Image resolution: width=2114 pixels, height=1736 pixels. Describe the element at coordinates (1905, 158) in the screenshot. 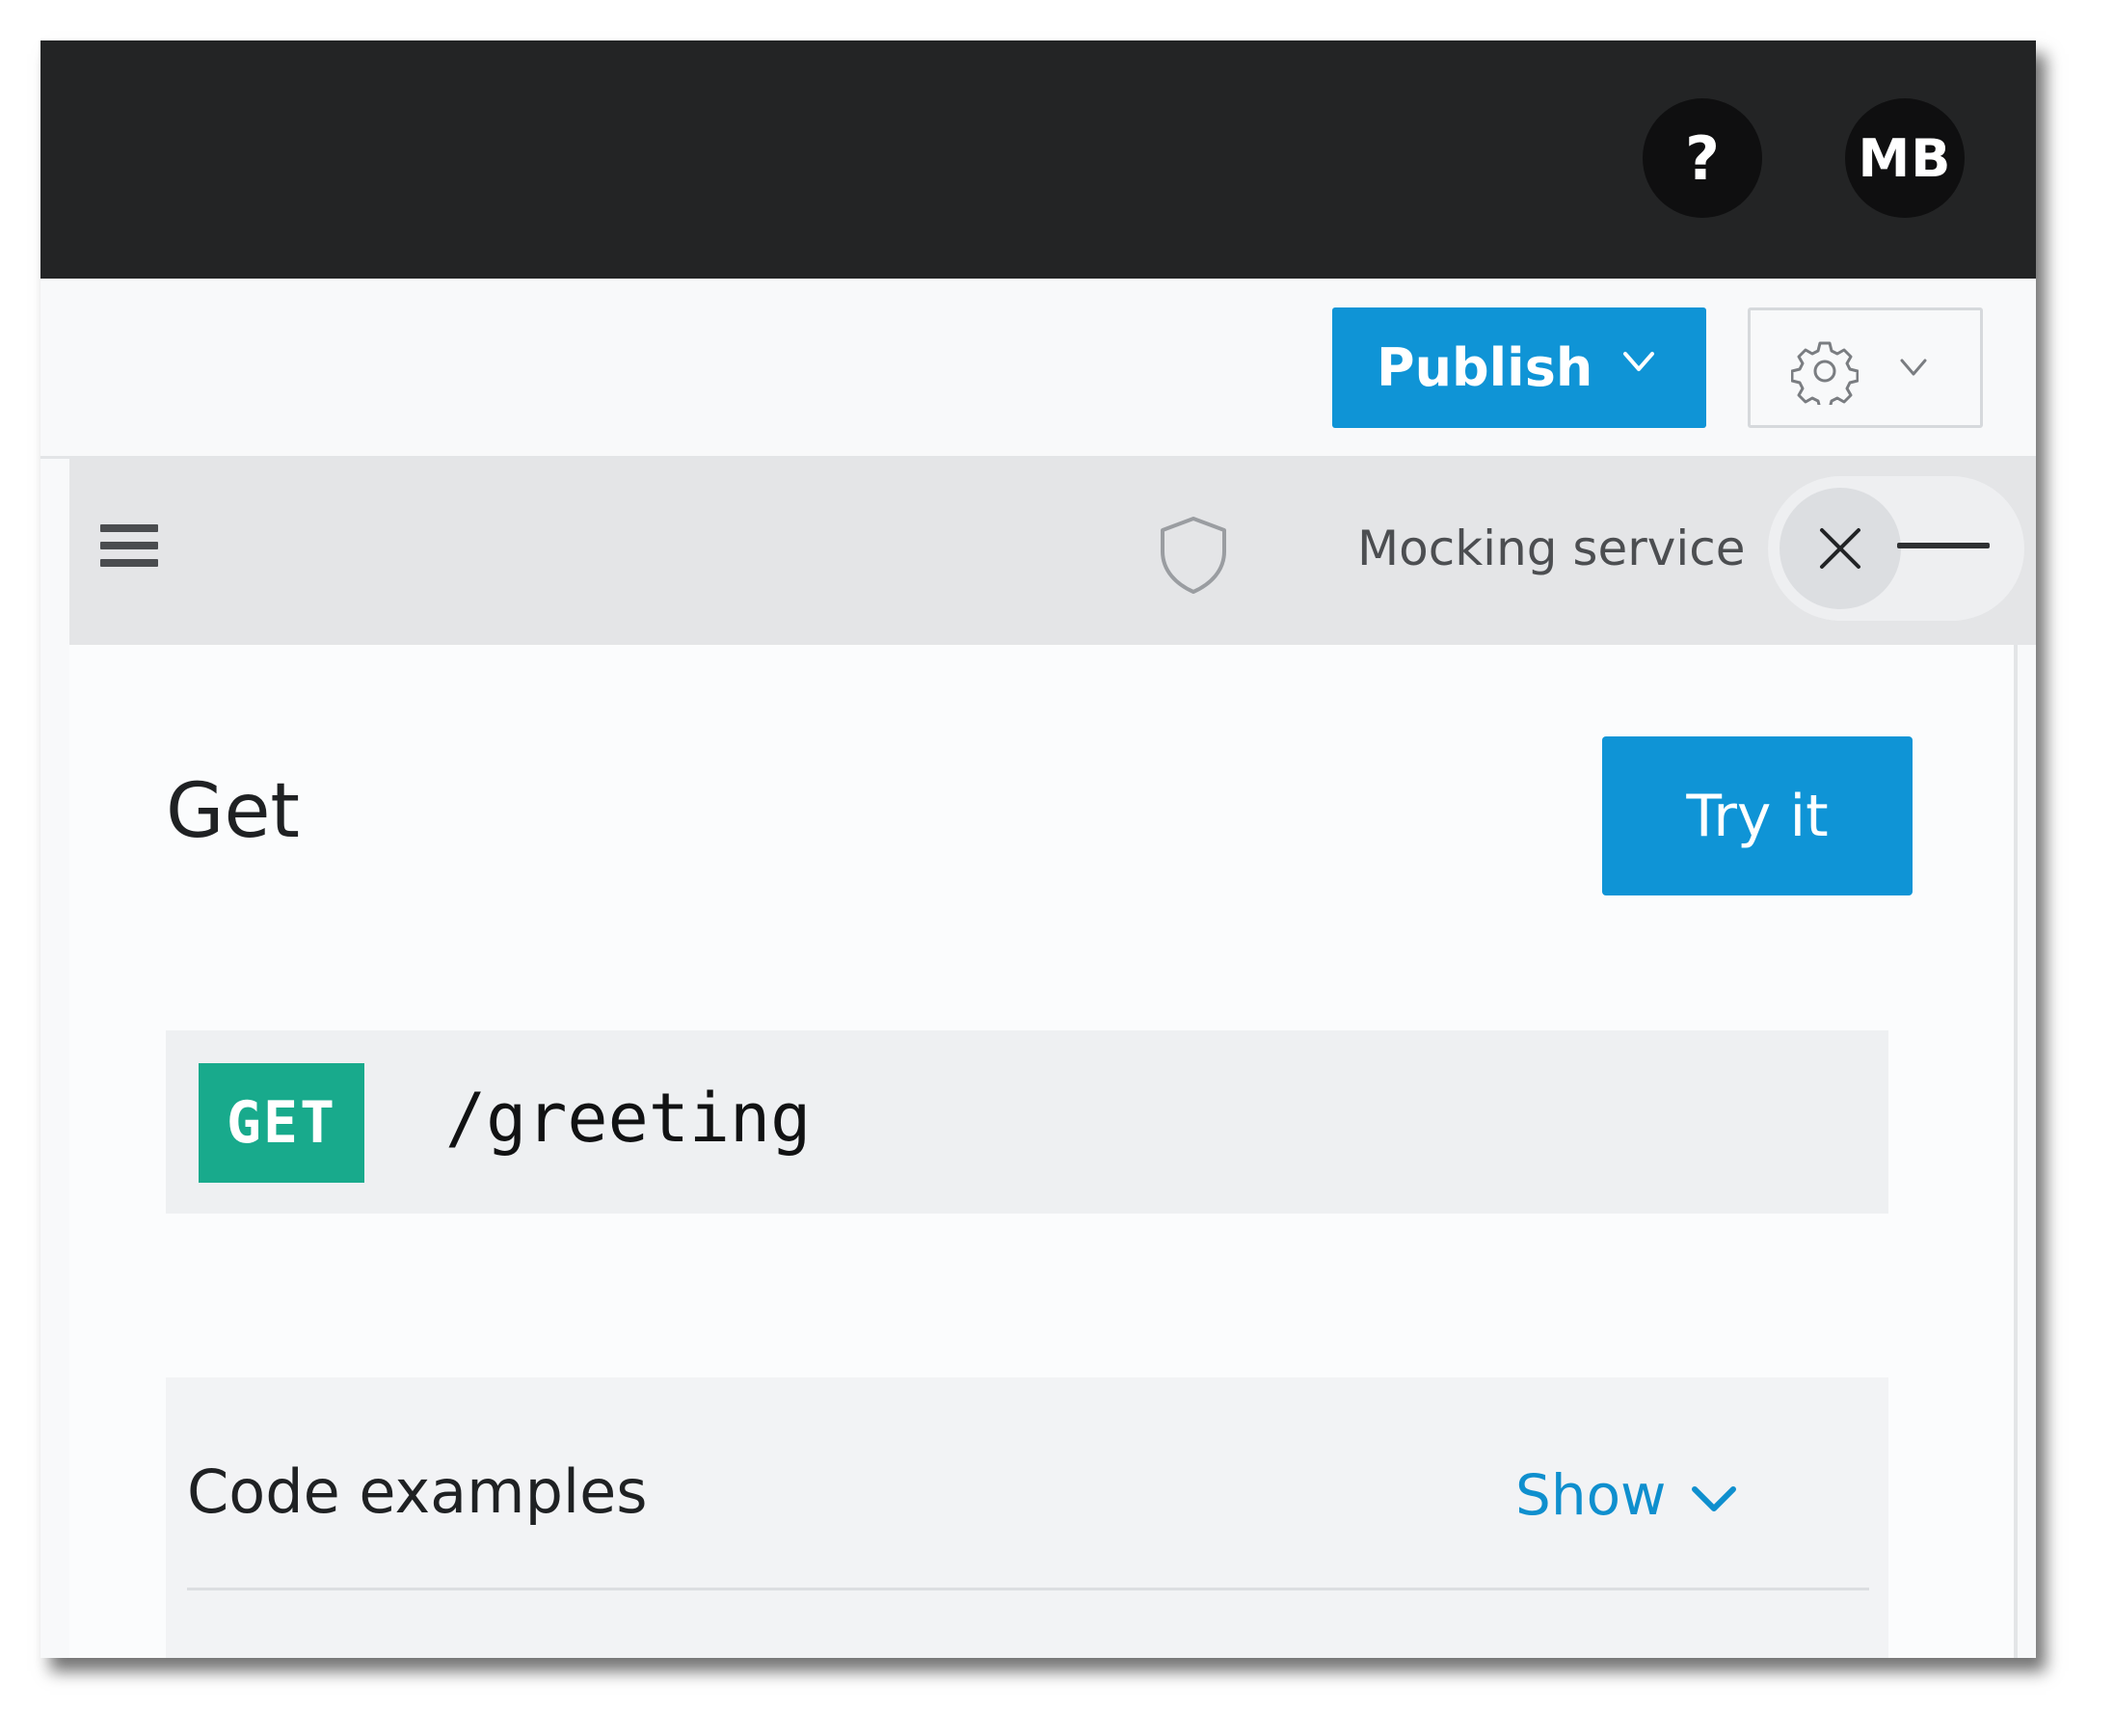

I see `user-avatar: MB` at that location.